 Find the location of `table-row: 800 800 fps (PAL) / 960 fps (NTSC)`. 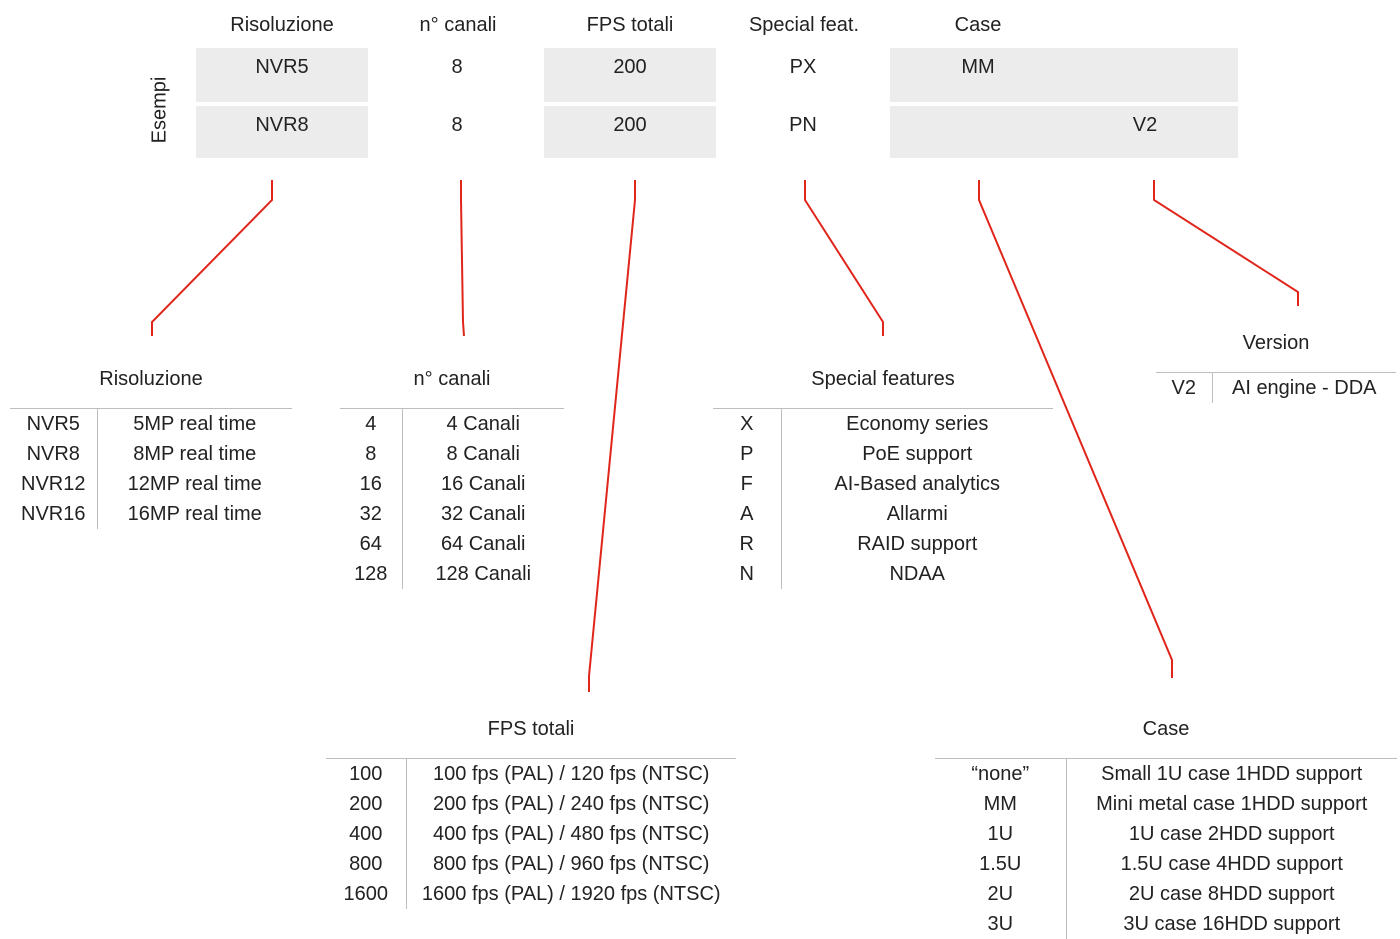

table-row: 800 800 fps (PAL) / 960 fps (NTSC) is located at coordinates (531, 864).